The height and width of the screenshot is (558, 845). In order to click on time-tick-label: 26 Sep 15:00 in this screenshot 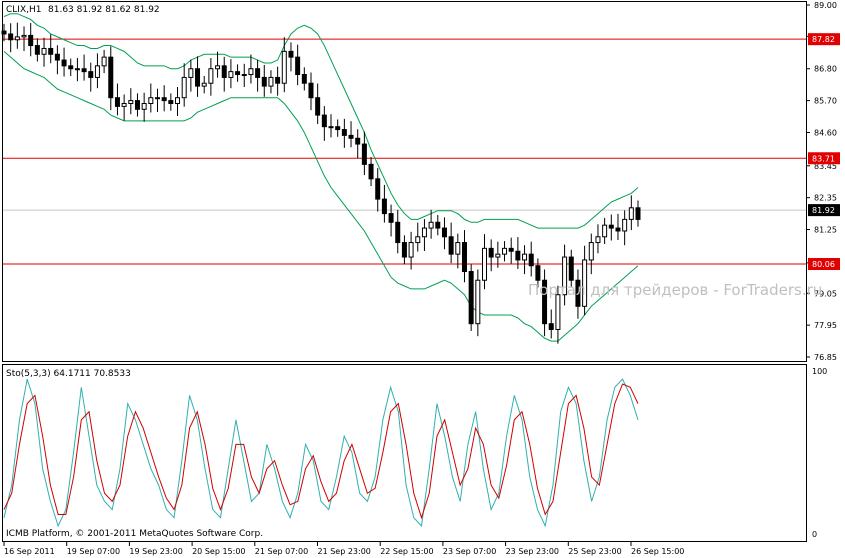, I will do `click(657, 551)`.